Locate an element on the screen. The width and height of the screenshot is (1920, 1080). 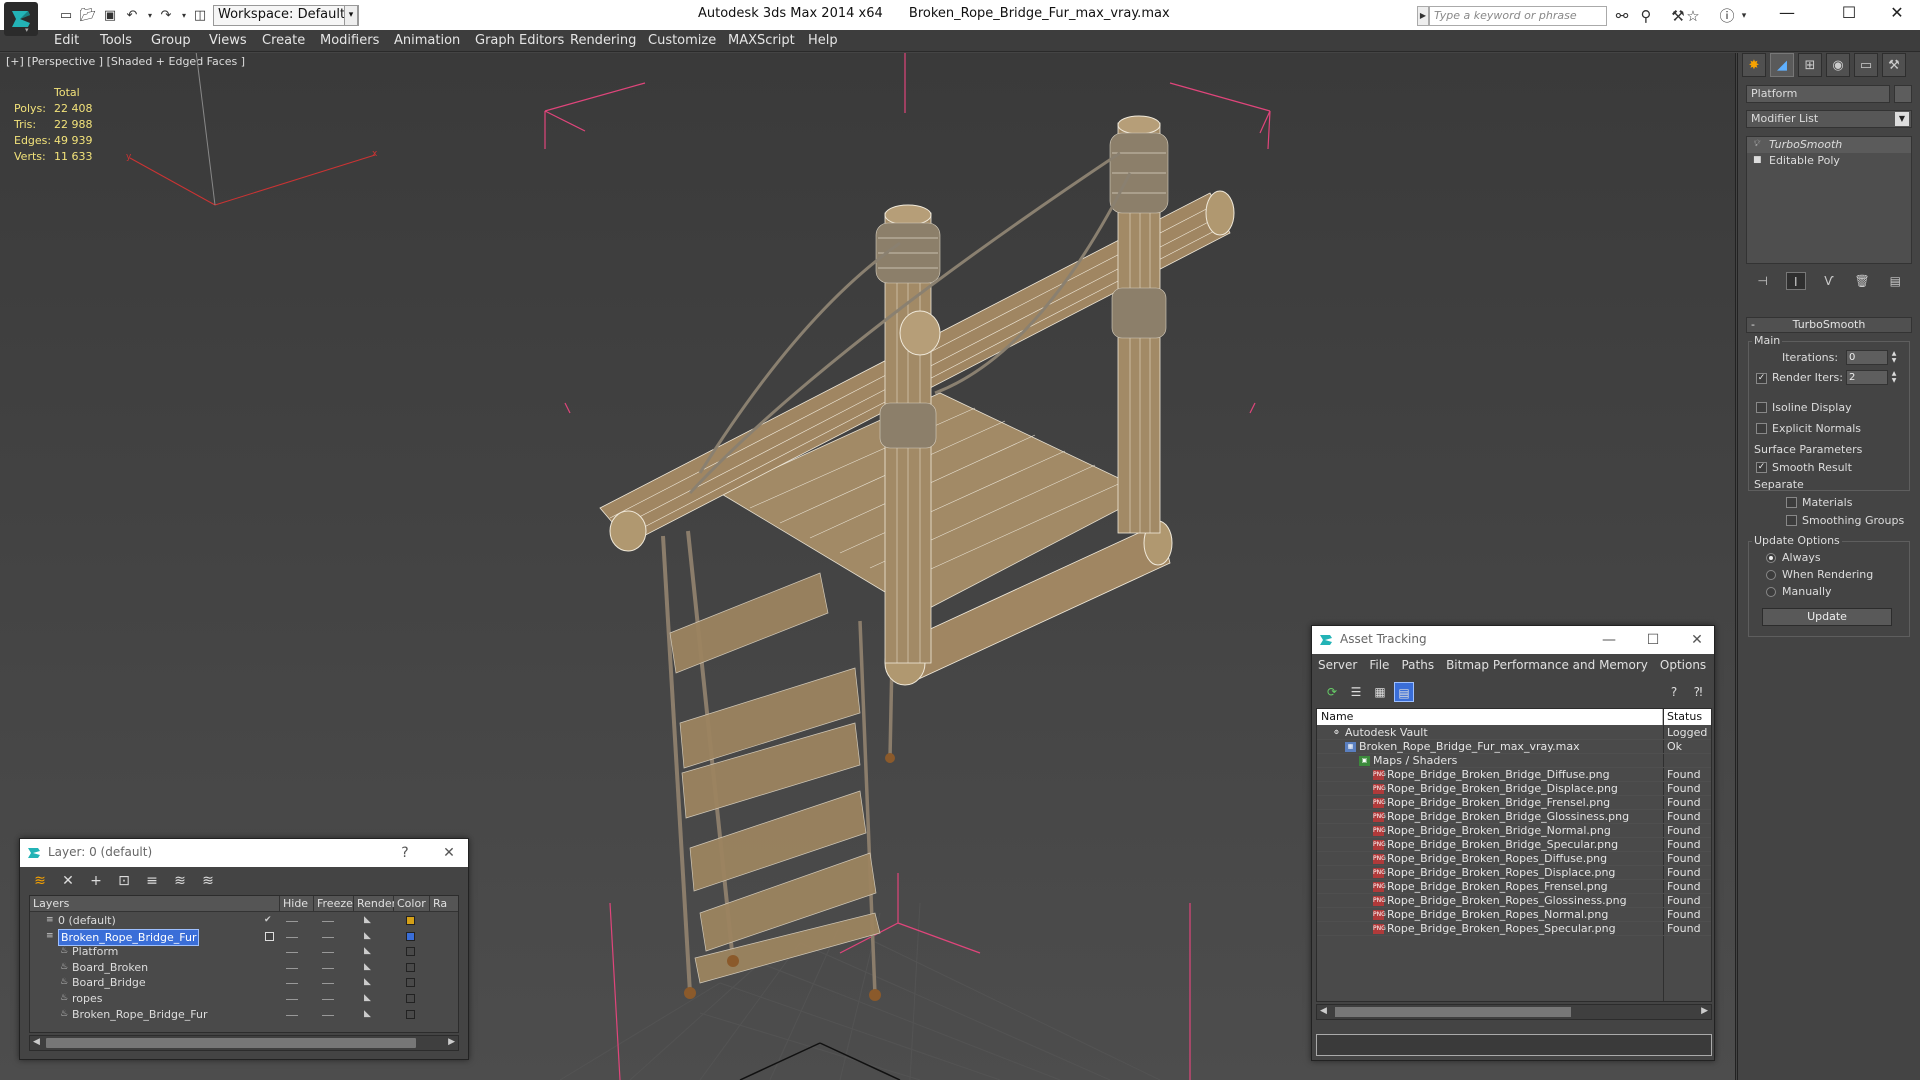
motion-tab-icon: ◉ is located at coordinates (1838, 65).